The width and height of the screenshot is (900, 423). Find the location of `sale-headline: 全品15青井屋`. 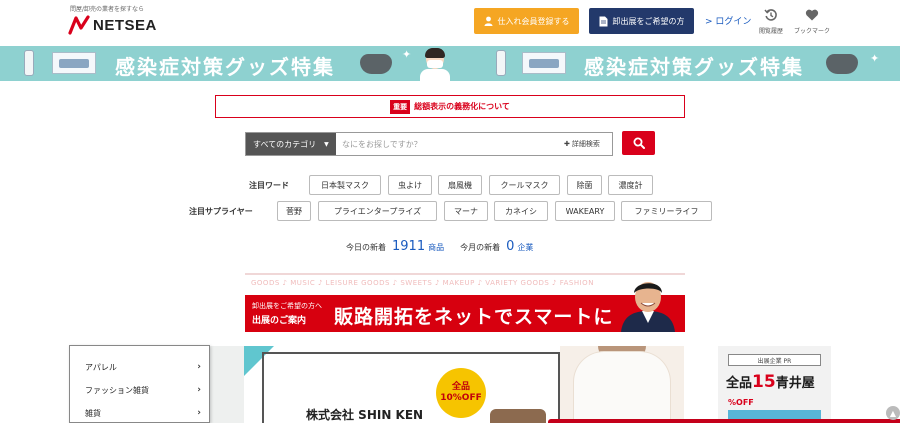

sale-headline: 全品15青井屋 is located at coordinates (770, 382).